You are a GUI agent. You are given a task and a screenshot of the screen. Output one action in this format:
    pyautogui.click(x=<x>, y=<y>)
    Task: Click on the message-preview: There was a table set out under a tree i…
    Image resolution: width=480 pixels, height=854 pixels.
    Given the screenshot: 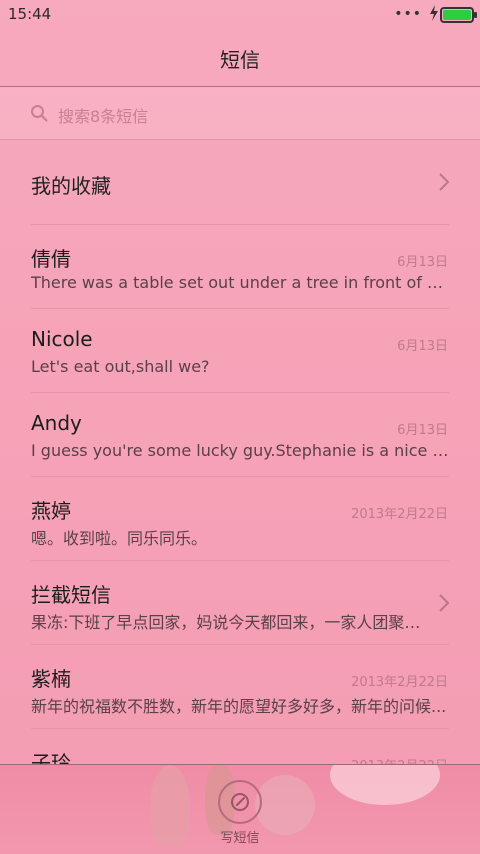 What is the action you would take?
    pyautogui.click(x=240, y=282)
    